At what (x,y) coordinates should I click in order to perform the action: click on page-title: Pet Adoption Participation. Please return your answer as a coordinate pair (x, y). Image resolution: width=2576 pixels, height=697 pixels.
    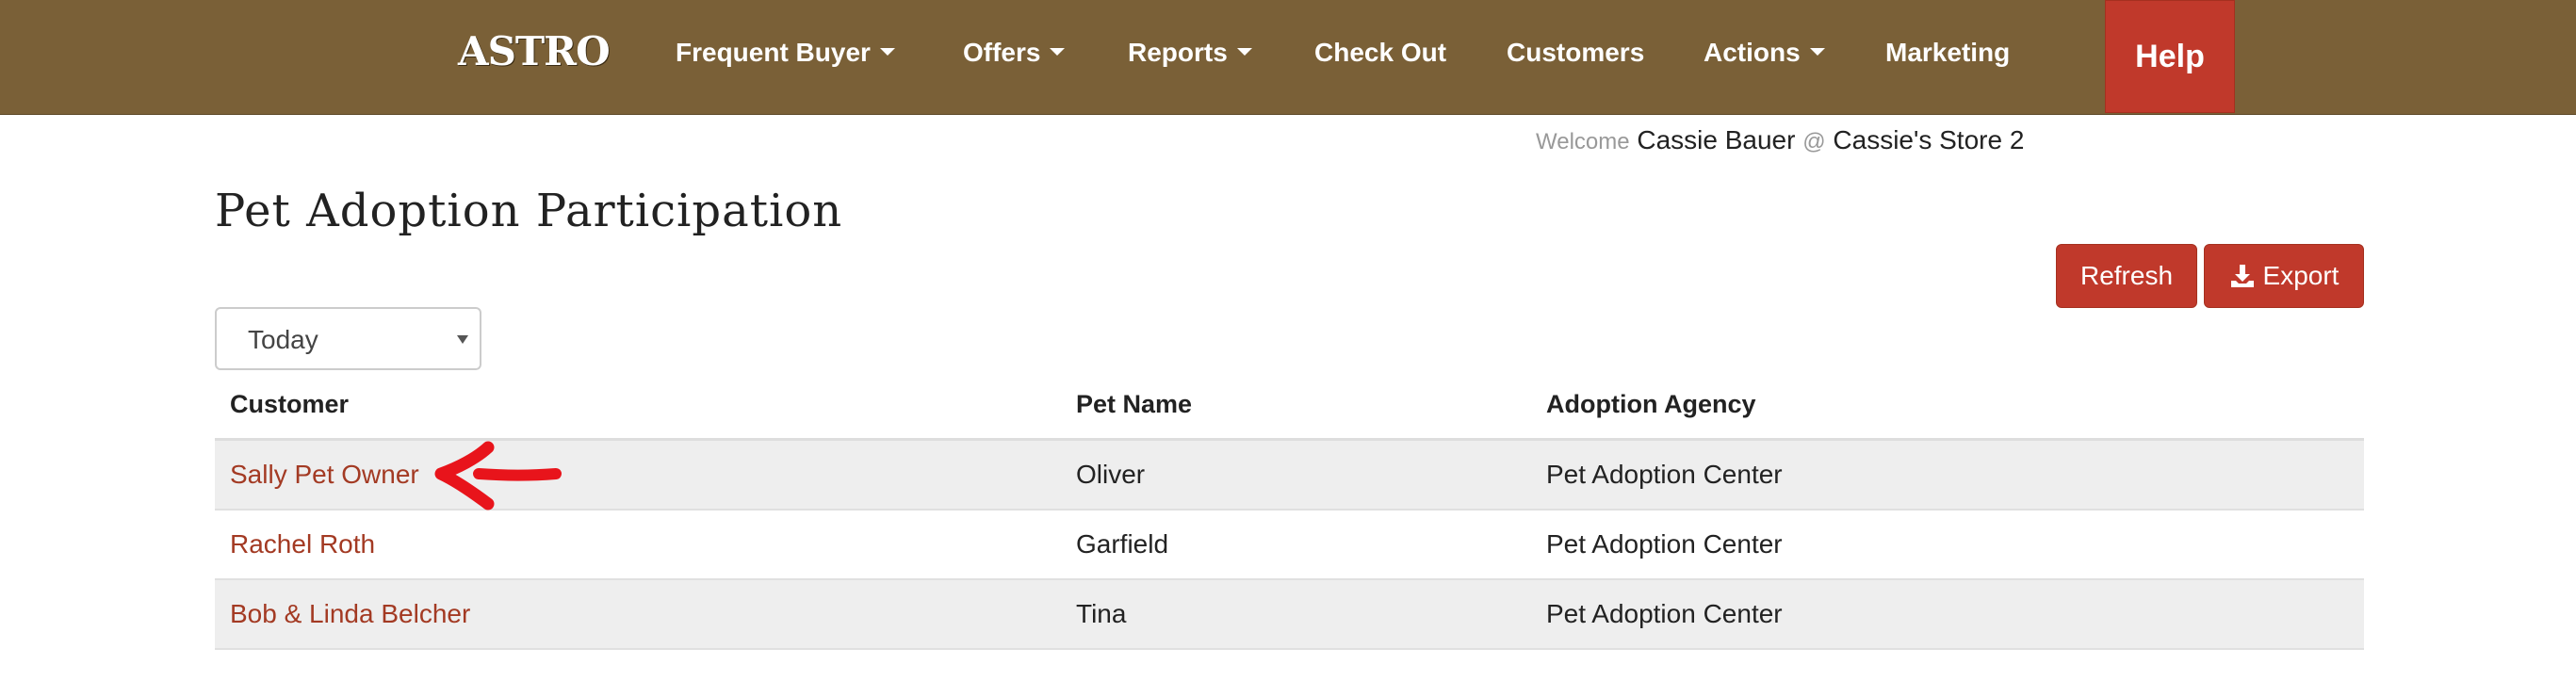
    Looking at the image, I should click on (529, 211).